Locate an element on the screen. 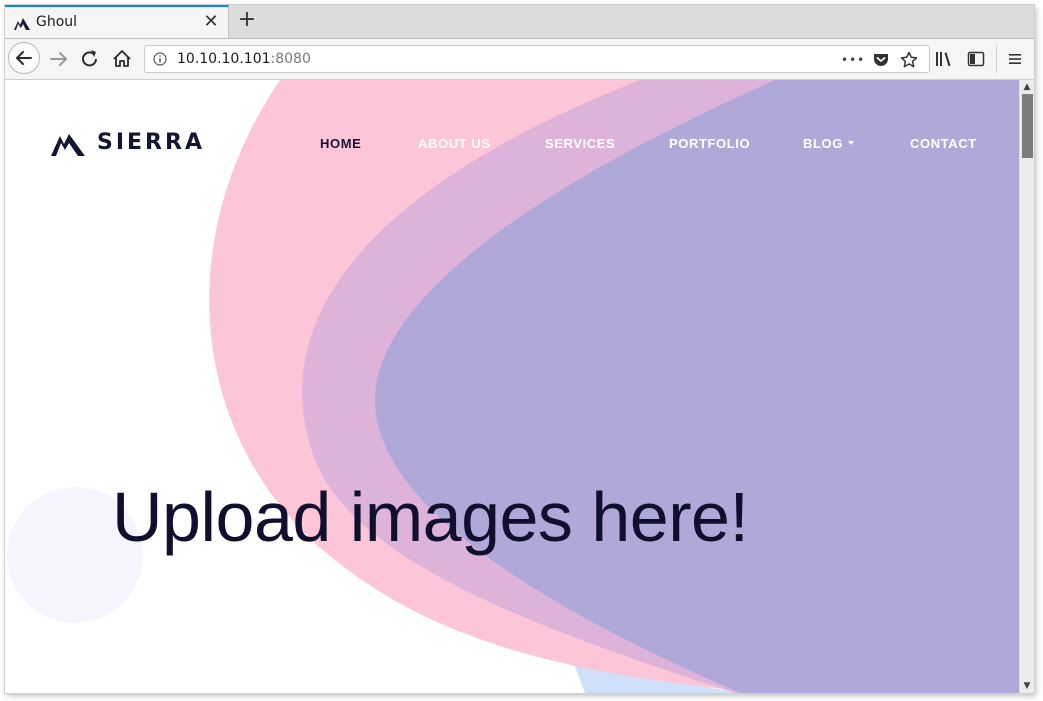 Image resolution: width=1043 pixels, height=701 pixels. nav-portfolio: PORTFOLIO is located at coordinates (709, 143).